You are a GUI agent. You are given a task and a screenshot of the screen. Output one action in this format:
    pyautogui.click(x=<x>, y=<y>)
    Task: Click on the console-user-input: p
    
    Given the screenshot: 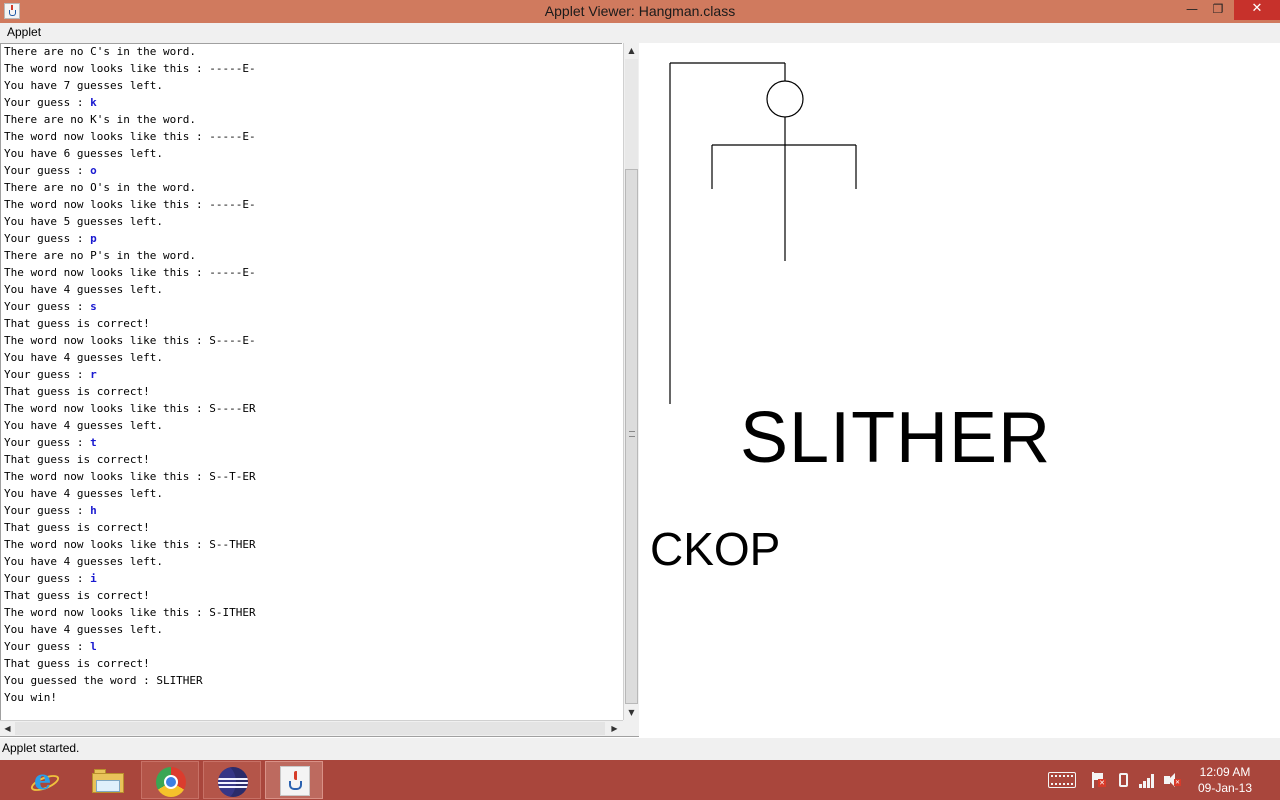 What is the action you would take?
    pyautogui.click(x=93, y=238)
    